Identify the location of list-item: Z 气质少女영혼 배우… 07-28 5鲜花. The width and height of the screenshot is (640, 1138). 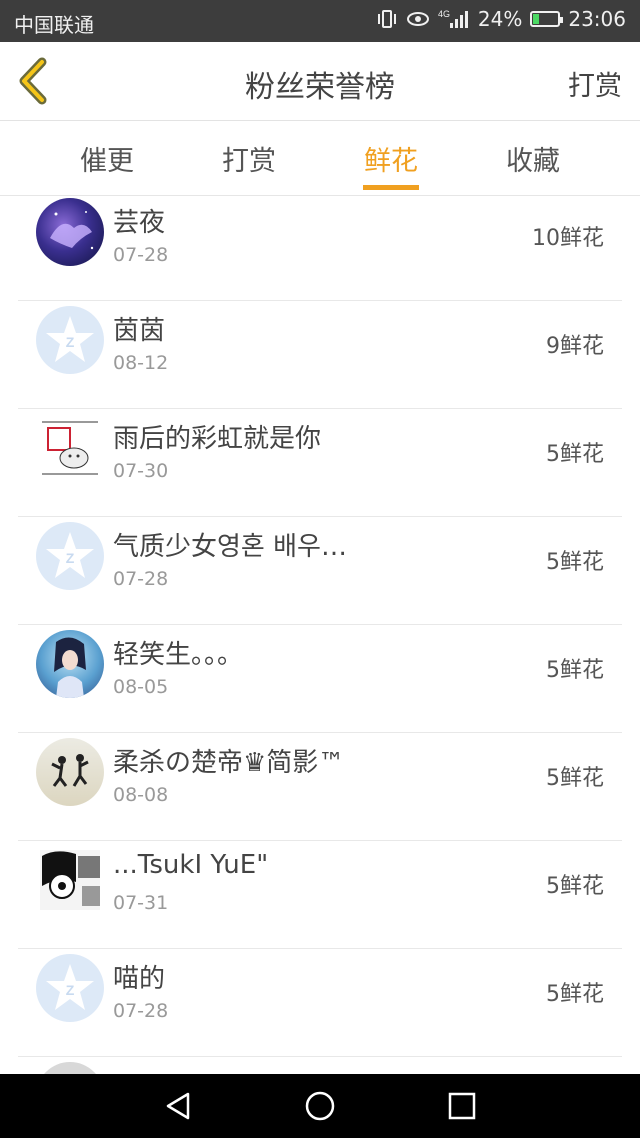
(320, 570).